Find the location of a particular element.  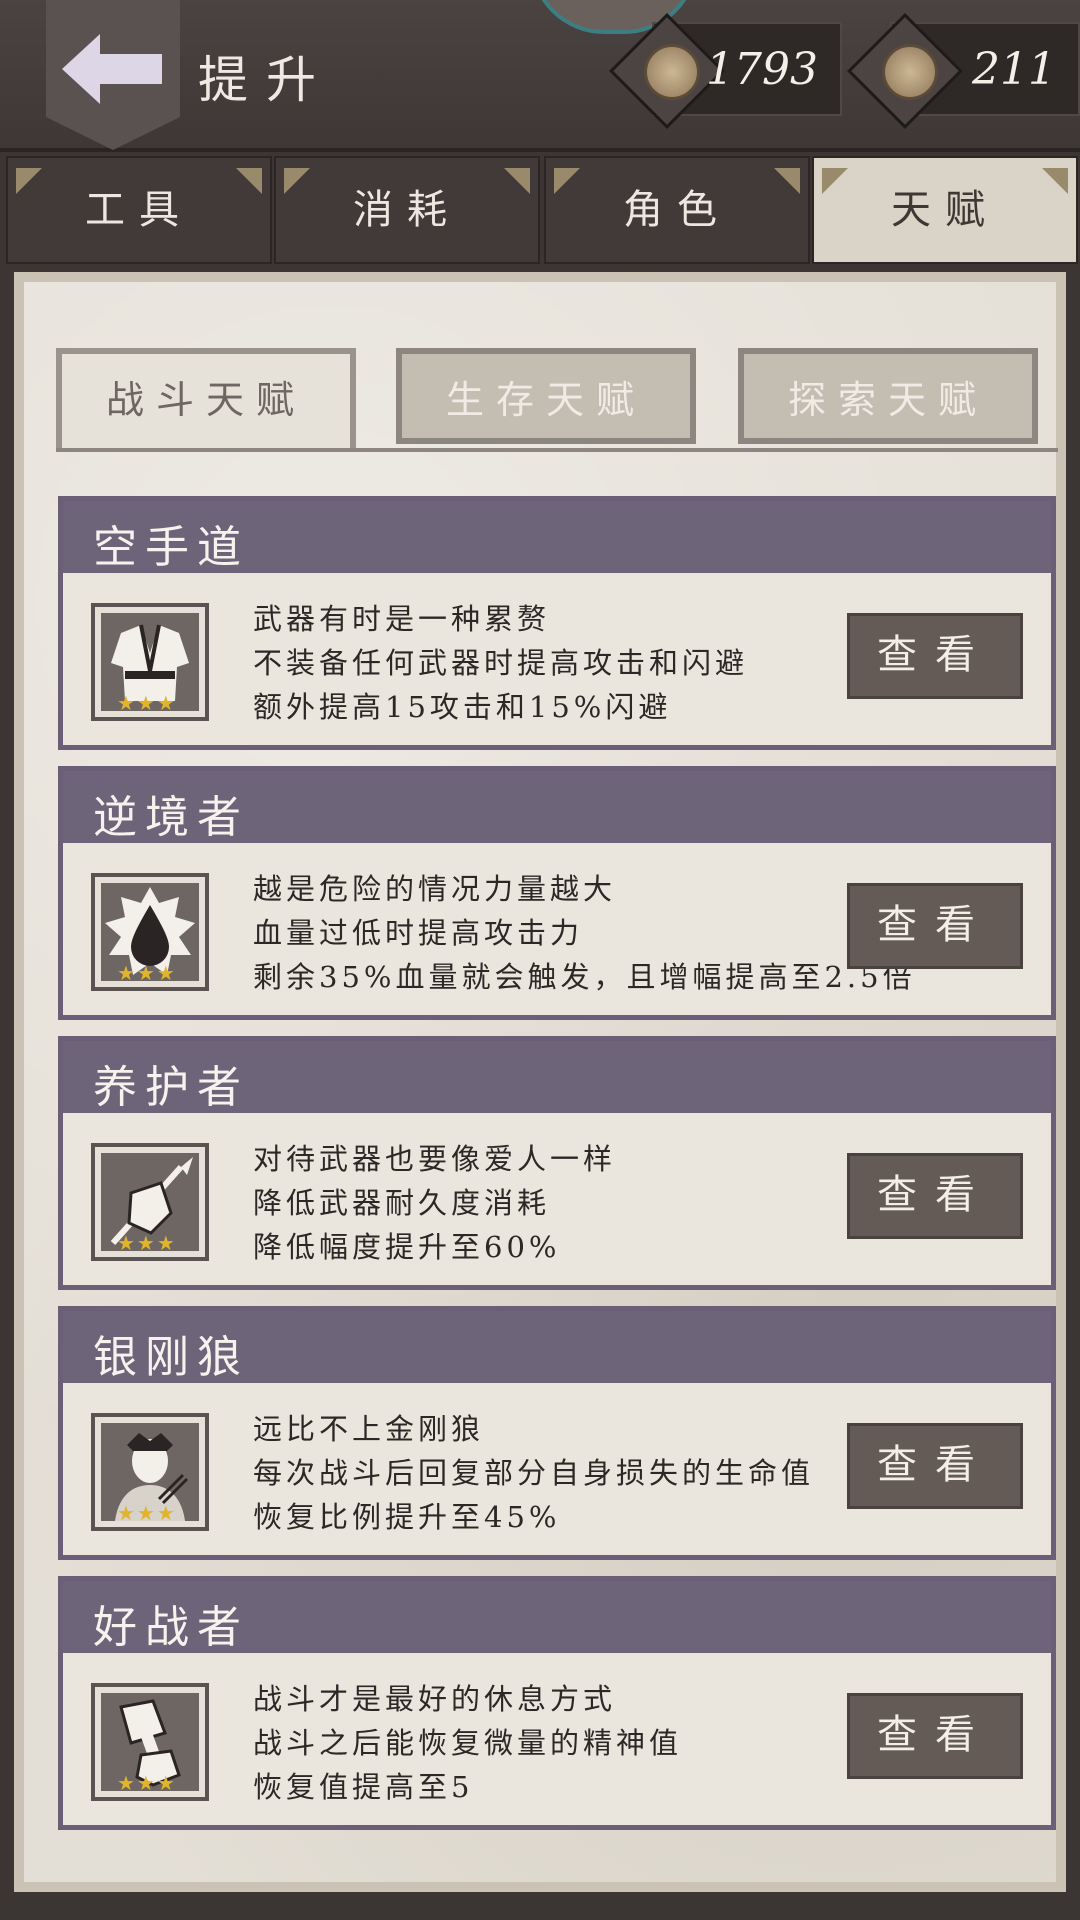

page-title: 提升 is located at coordinates (266, 80).